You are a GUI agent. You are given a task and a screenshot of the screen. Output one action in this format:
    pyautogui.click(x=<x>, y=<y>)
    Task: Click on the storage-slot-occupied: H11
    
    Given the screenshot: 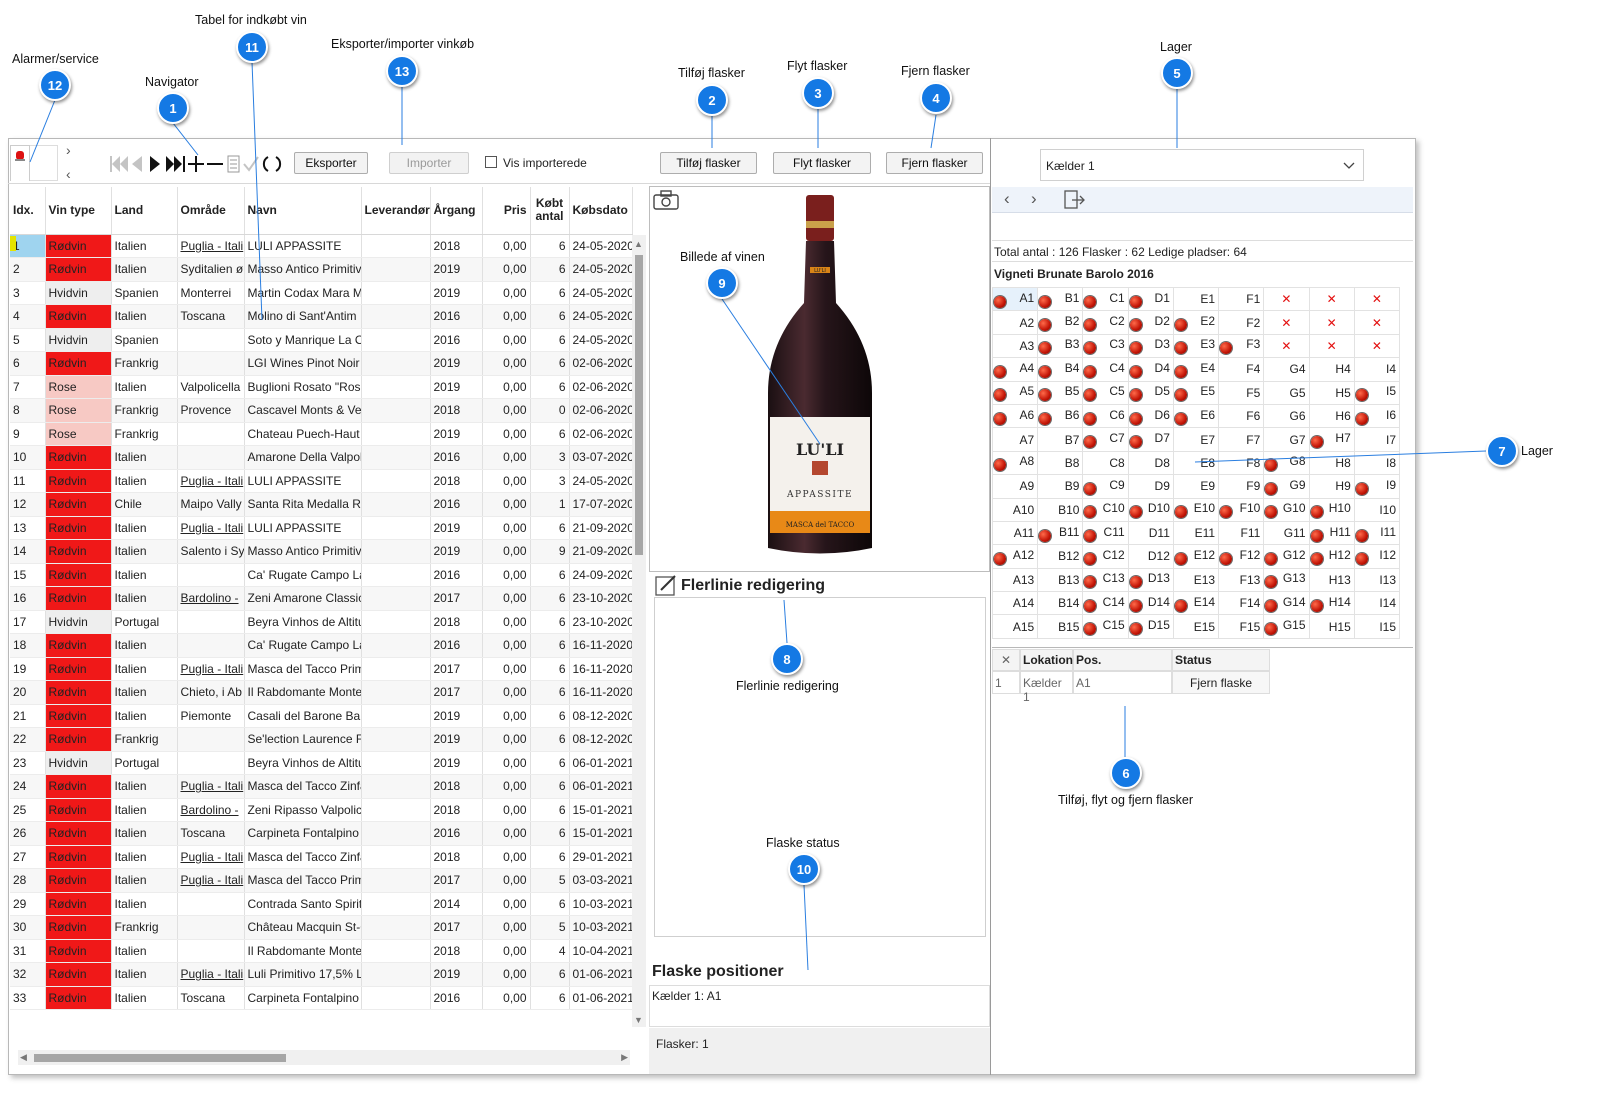 What is the action you would take?
    pyautogui.click(x=1331, y=533)
    